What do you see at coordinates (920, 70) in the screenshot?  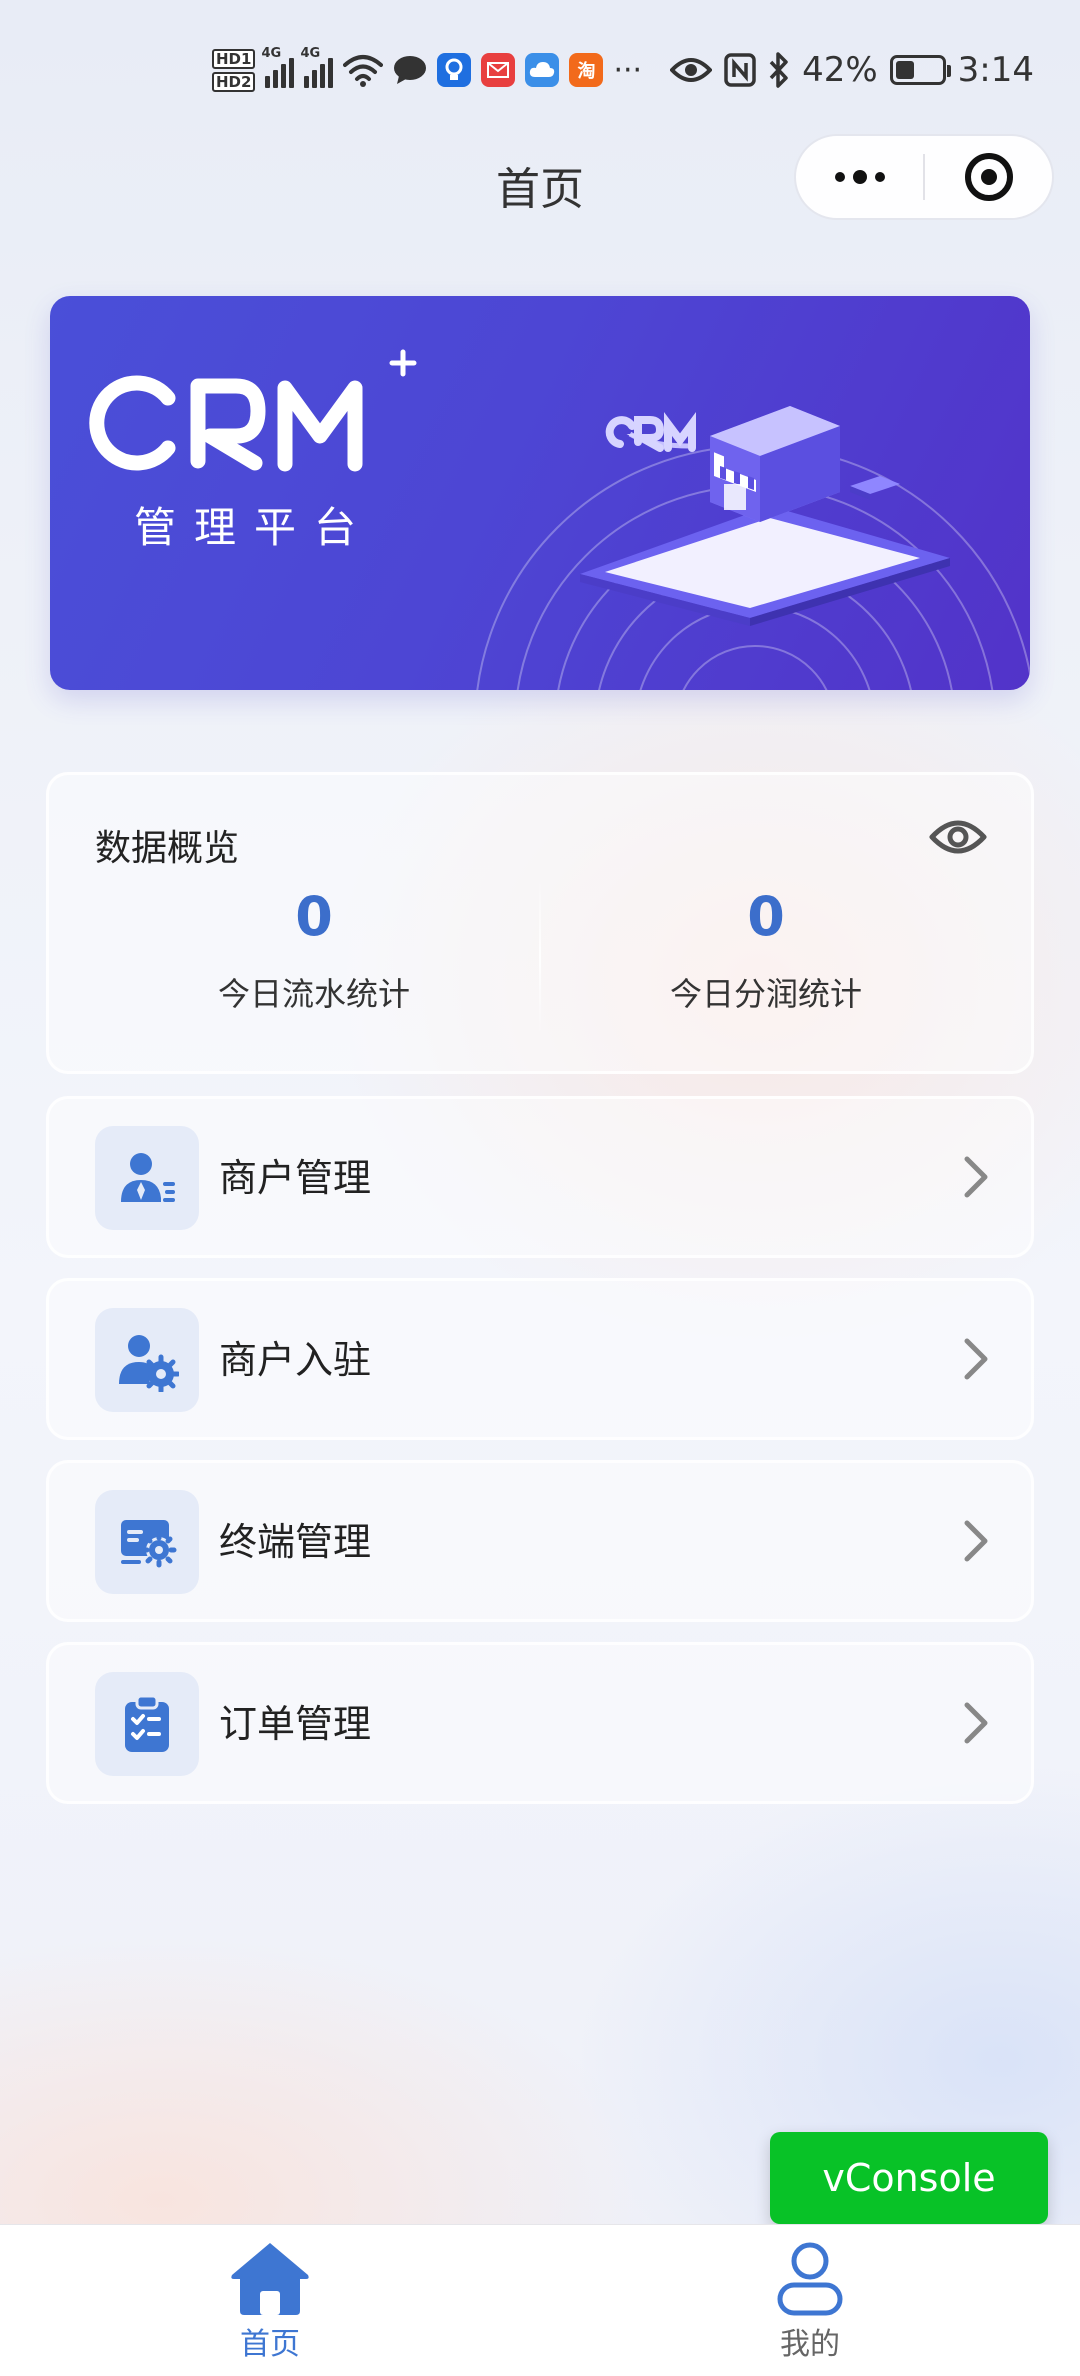 I see `battery-icon` at bounding box center [920, 70].